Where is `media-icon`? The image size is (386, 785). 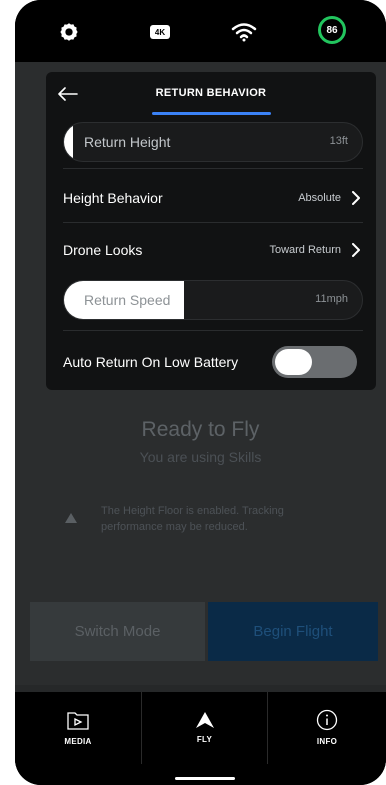 media-icon is located at coordinates (78, 720).